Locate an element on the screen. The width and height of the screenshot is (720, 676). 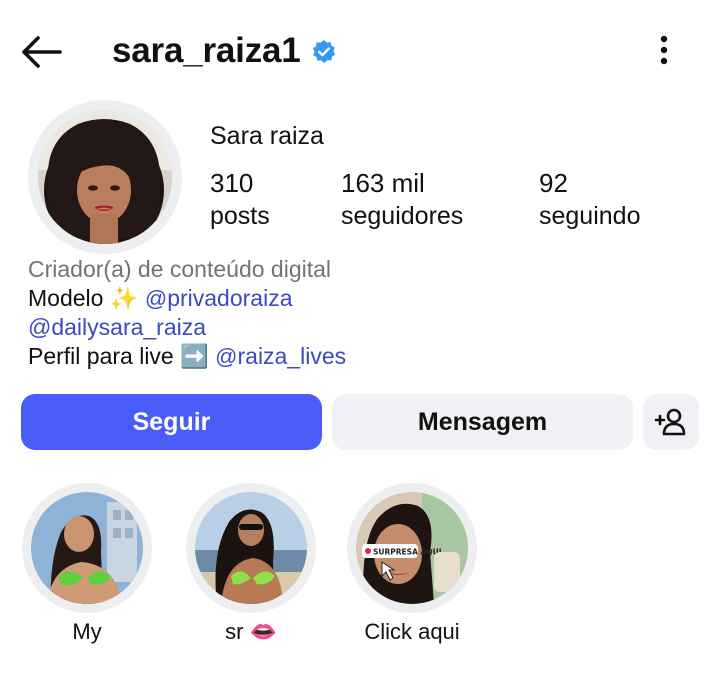
add-person-icon is located at coordinates (670, 422).